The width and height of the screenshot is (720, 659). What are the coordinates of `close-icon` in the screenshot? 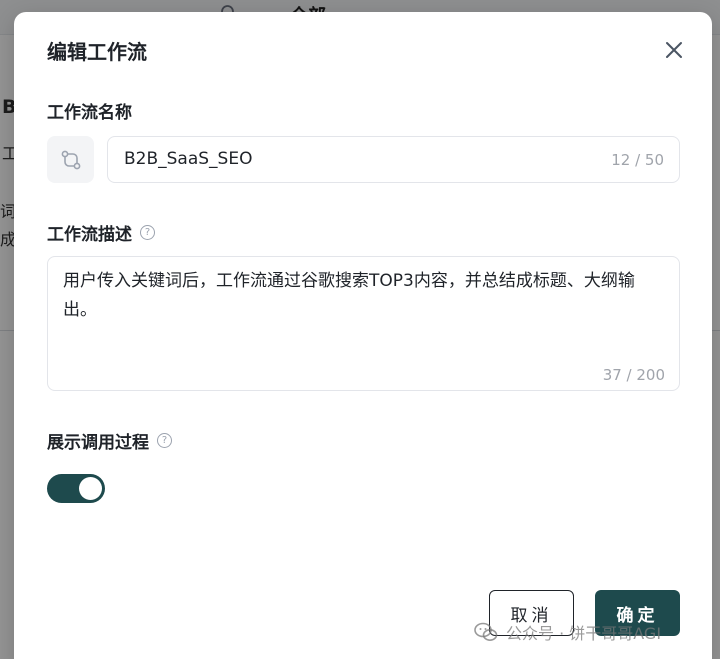 It's located at (674, 50).